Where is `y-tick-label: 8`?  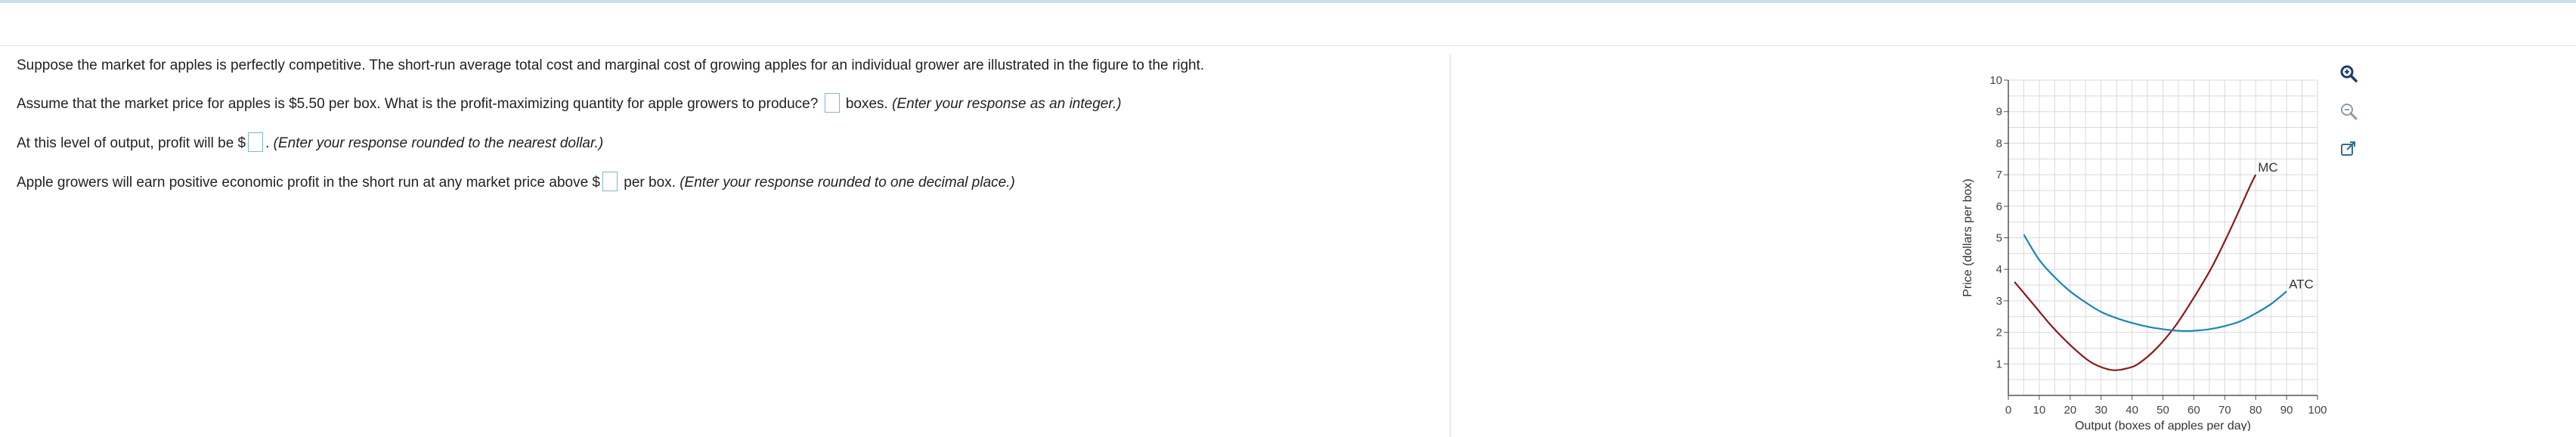 y-tick-label: 8 is located at coordinates (1999, 143).